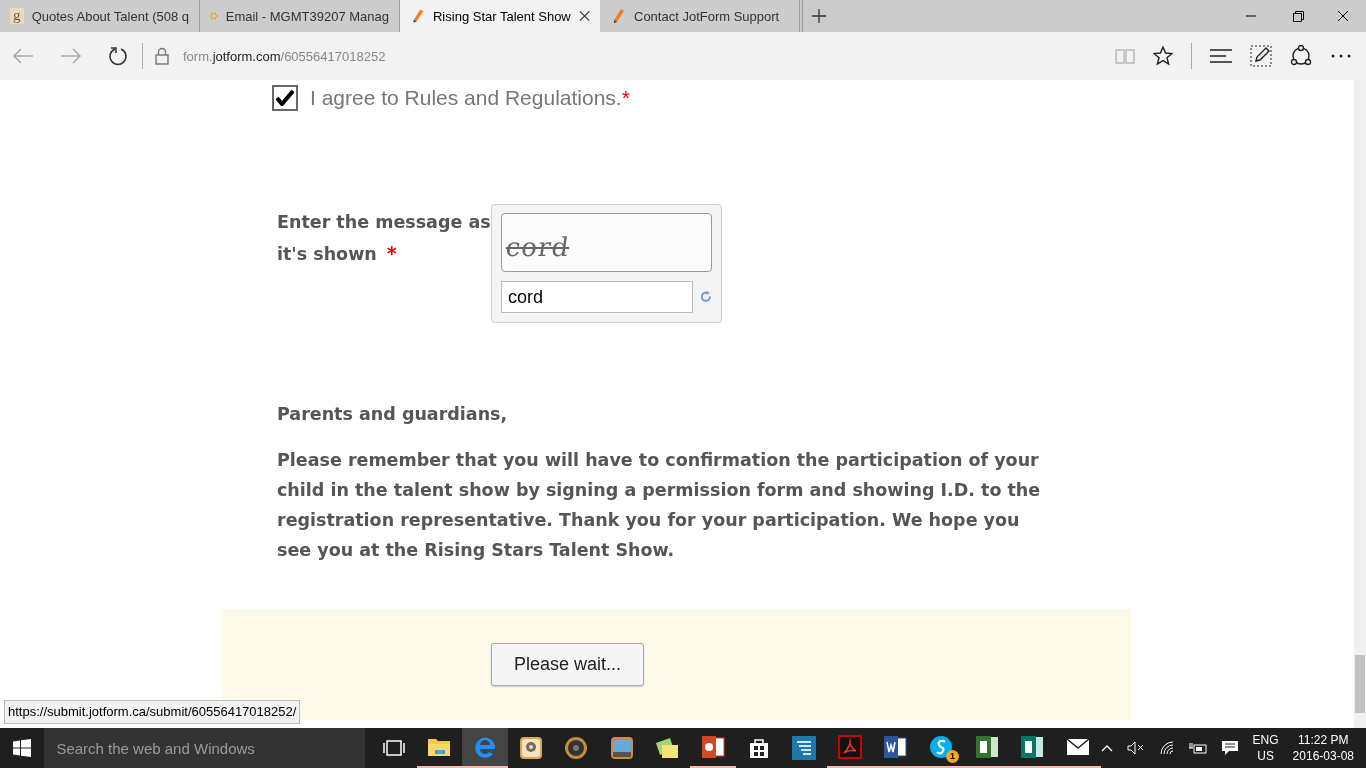 This screenshot has height=768, width=1366. What do you see at coordinates (597, 297) in the screenshot?
I see `captcha-input: cord` at bounding box center [597, 297].